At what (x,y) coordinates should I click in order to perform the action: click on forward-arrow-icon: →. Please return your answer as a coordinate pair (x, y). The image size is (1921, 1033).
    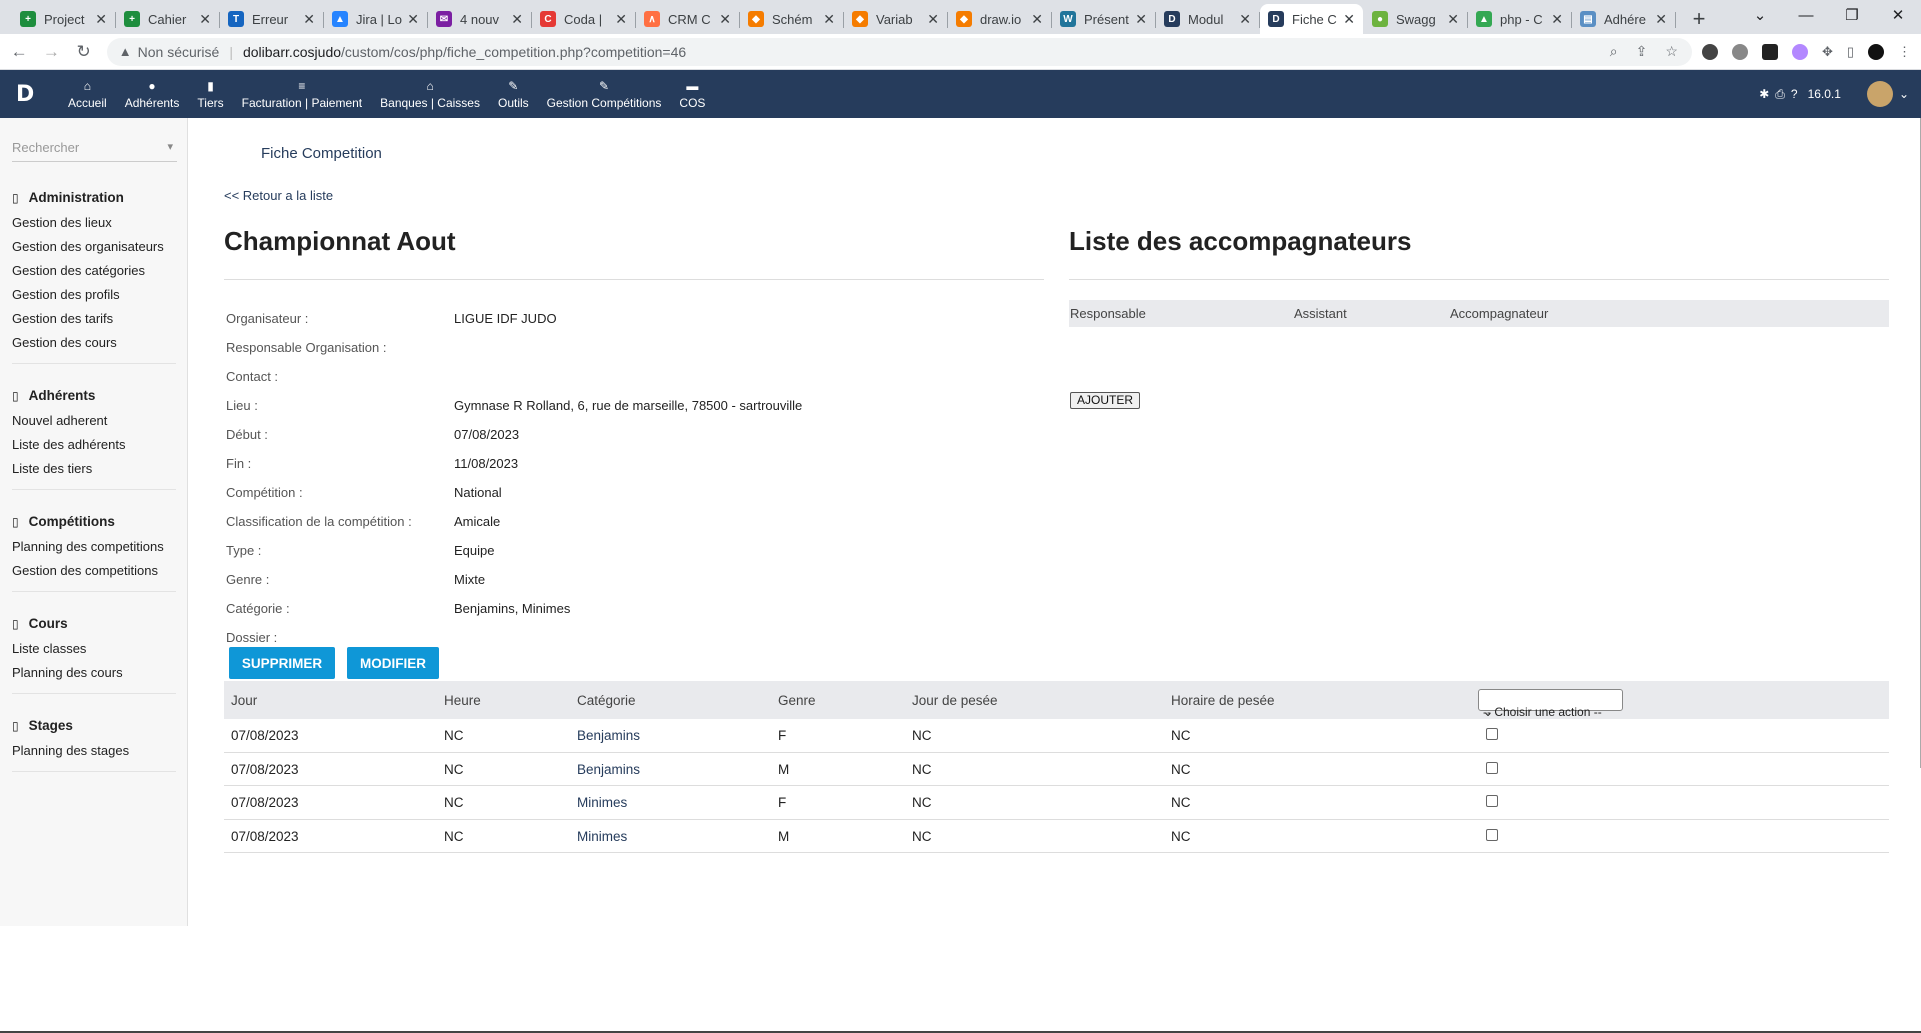
    Looking at the image, I should click on (51, 52).